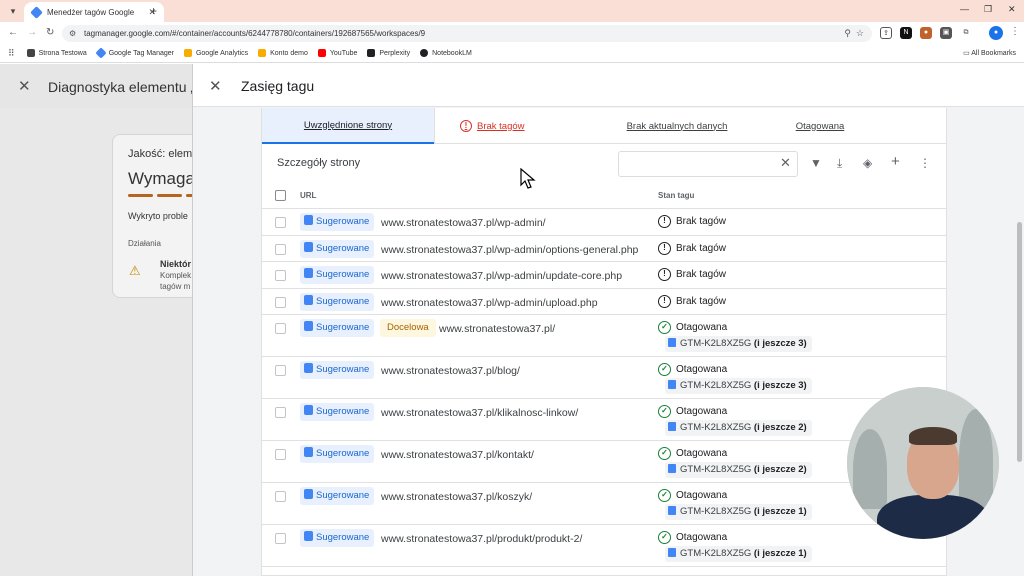 This screenshot has height=576, width=1024. Describe the element at coordinates (964, 9) in the screenshot. I see `minimize-icon: —` at that location.